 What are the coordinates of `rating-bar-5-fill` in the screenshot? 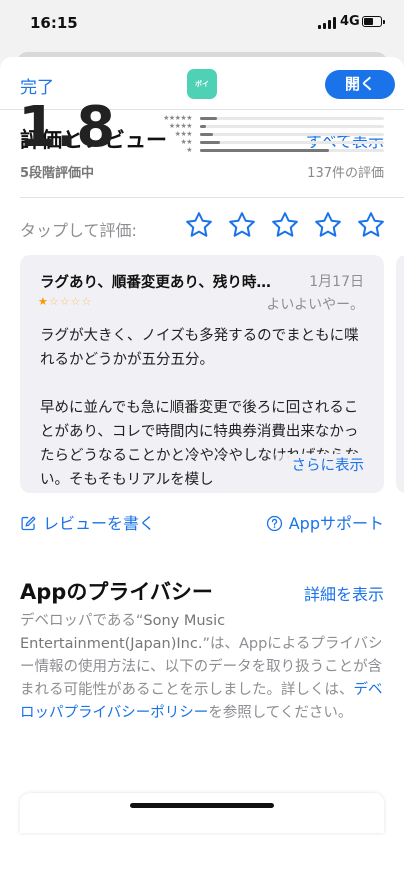 It's located at (208, 118).